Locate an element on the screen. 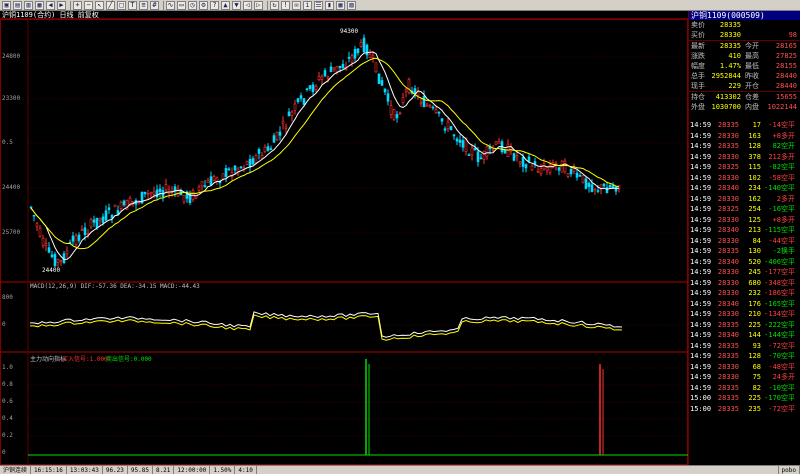 The width and height of the screenshot is (800, 474). trade-open-interest-change: -2 is located at coordinates (776, 251).